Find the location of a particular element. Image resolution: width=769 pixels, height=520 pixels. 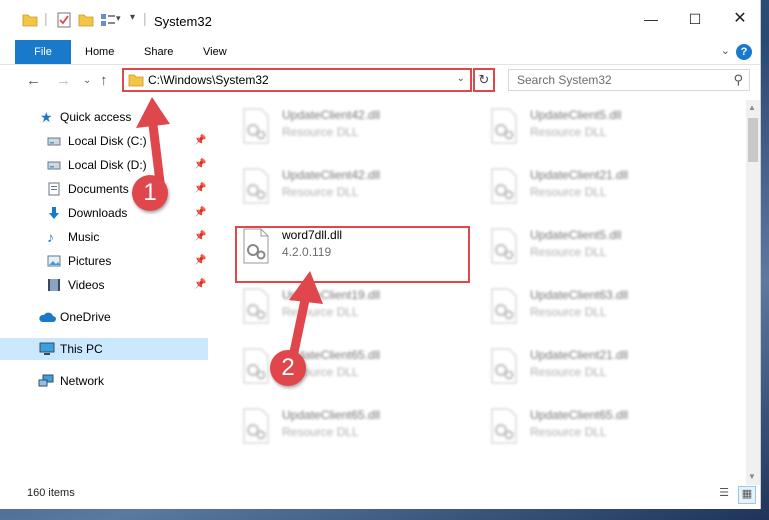

annotation-overlay is located at coordinates (229, 227).